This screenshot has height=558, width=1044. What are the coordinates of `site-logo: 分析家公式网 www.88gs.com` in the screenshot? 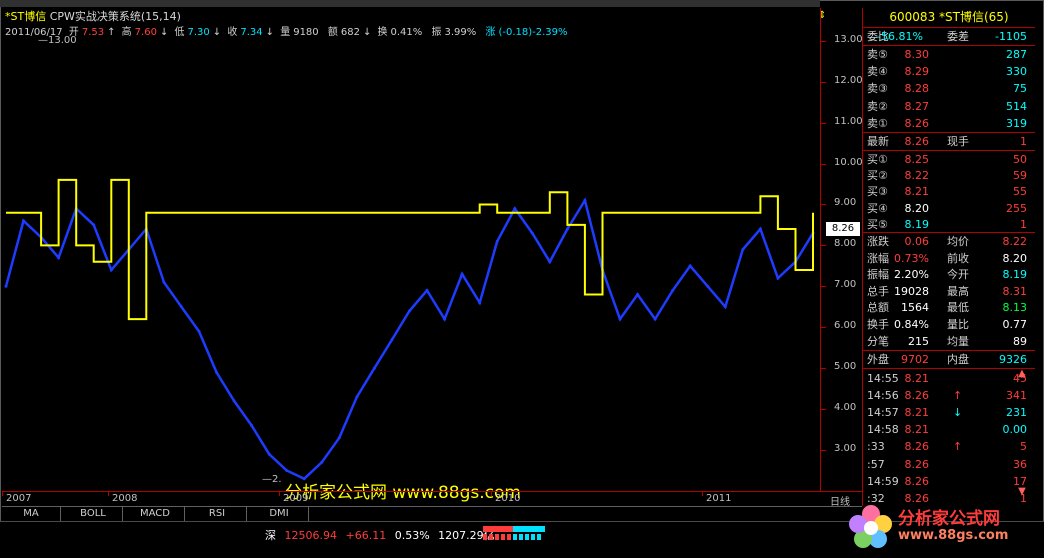 It's located at (944, 526).